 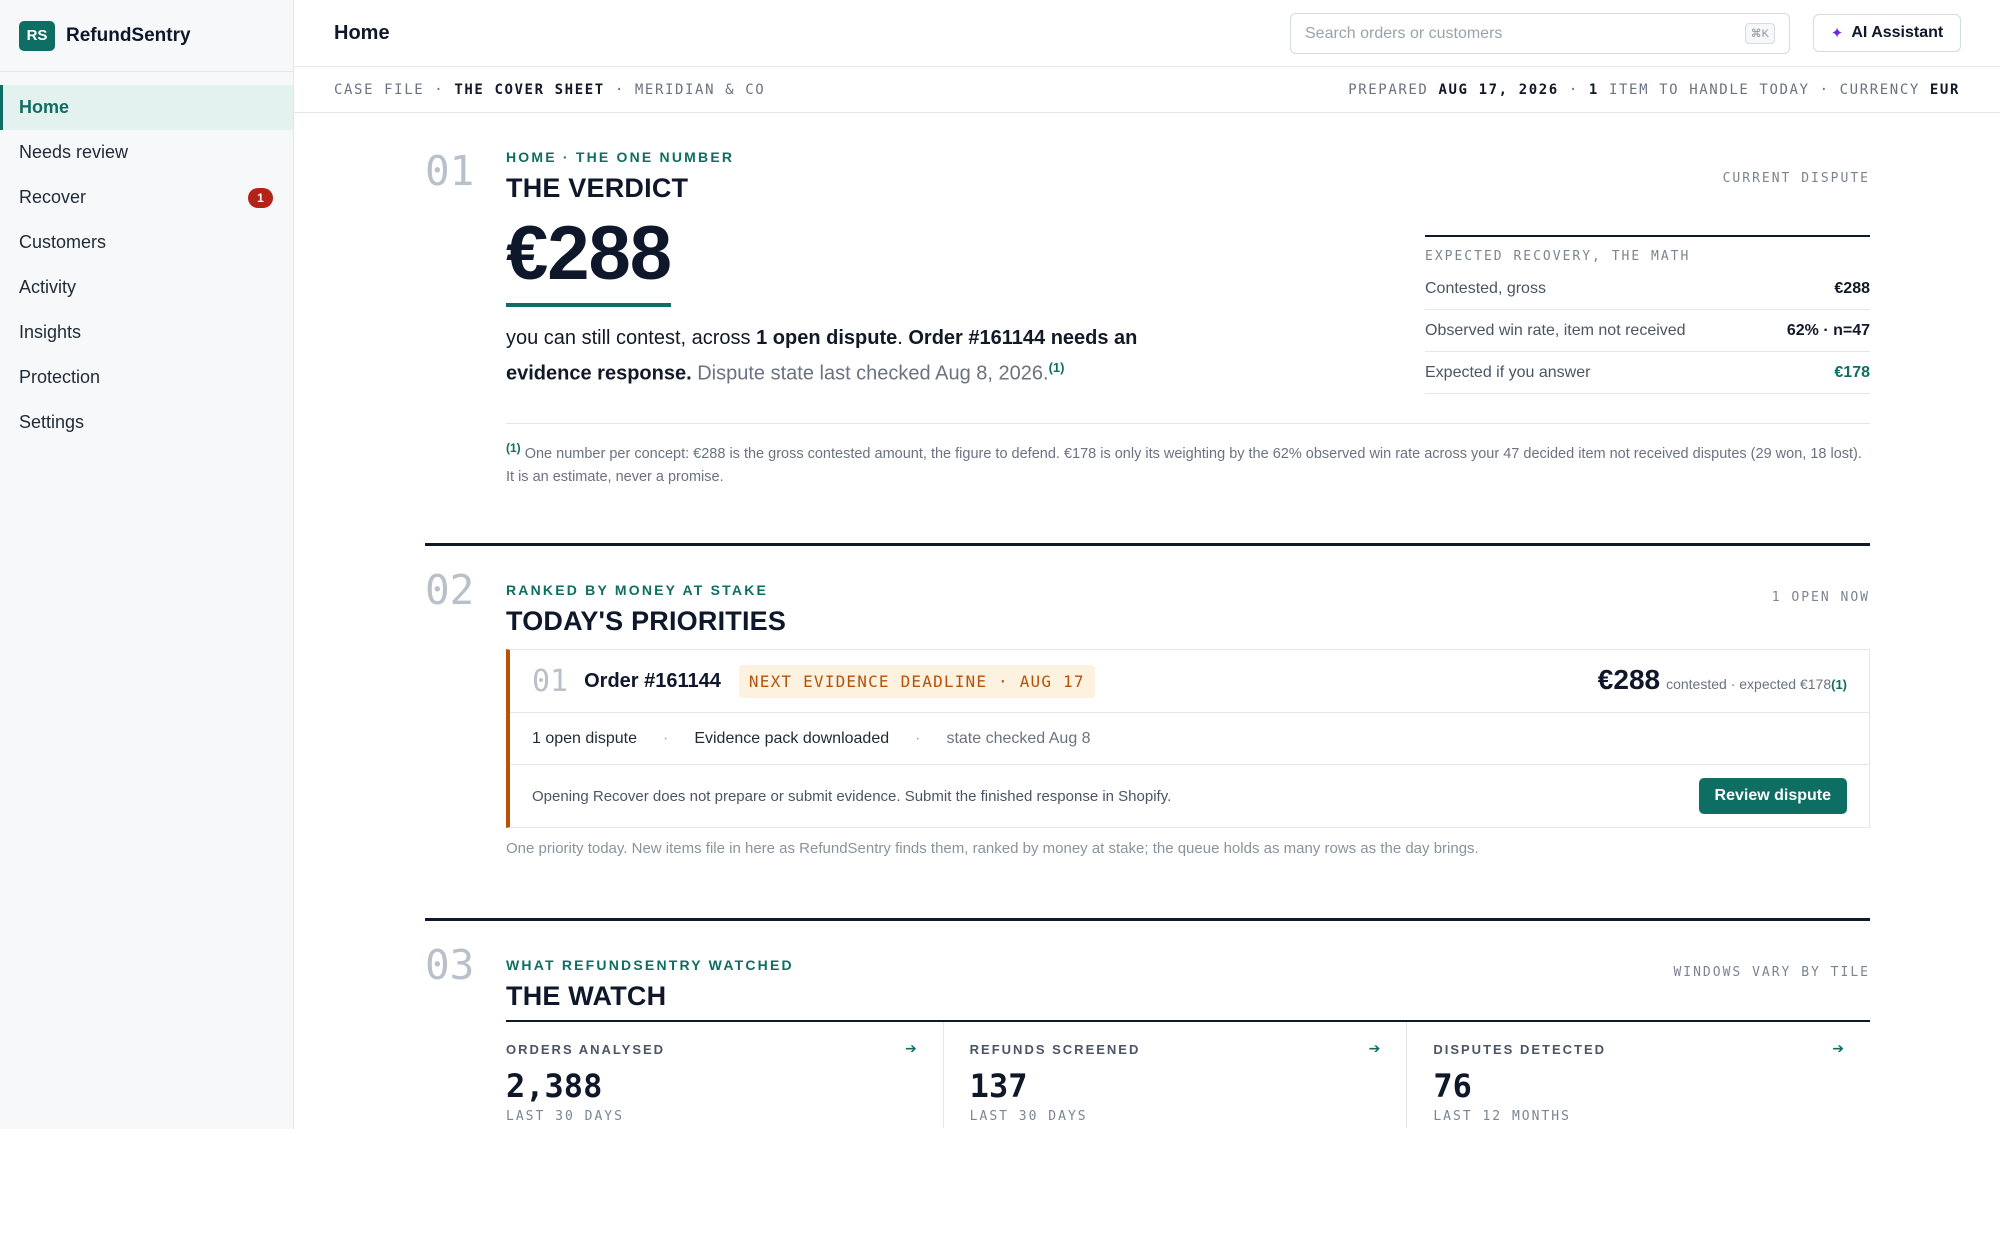 What do you see at coordinates (529, 89) in the screenshot?
I see `strip-text: THE COVER SHEET` at bounding box center [529, 89].